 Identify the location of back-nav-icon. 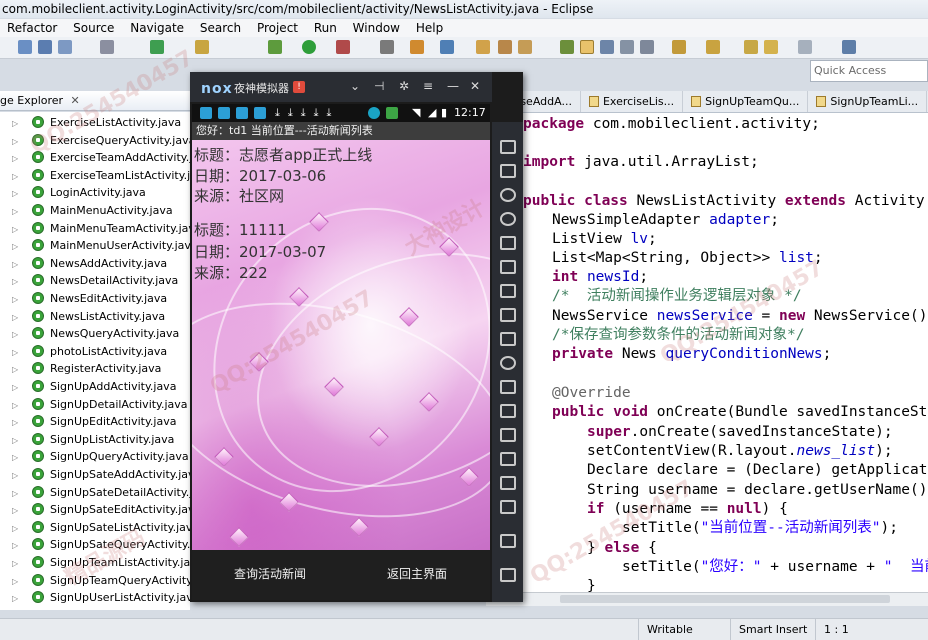
(508, 507).